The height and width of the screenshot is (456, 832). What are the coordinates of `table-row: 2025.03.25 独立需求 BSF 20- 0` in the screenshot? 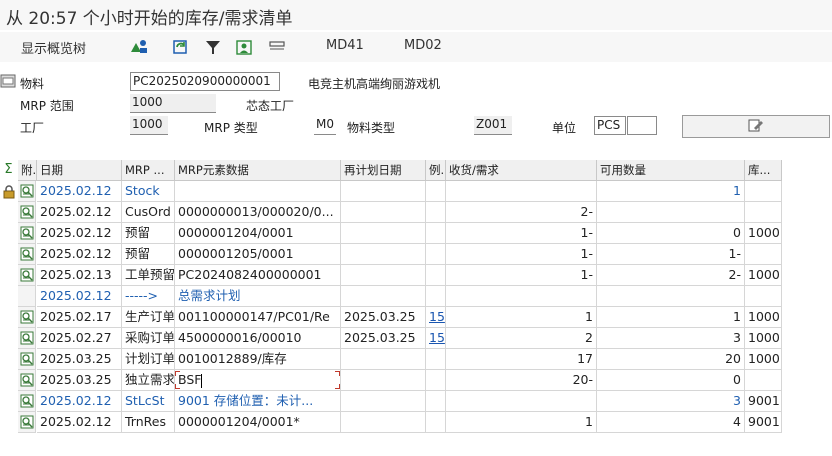 It's located at (416, 380).